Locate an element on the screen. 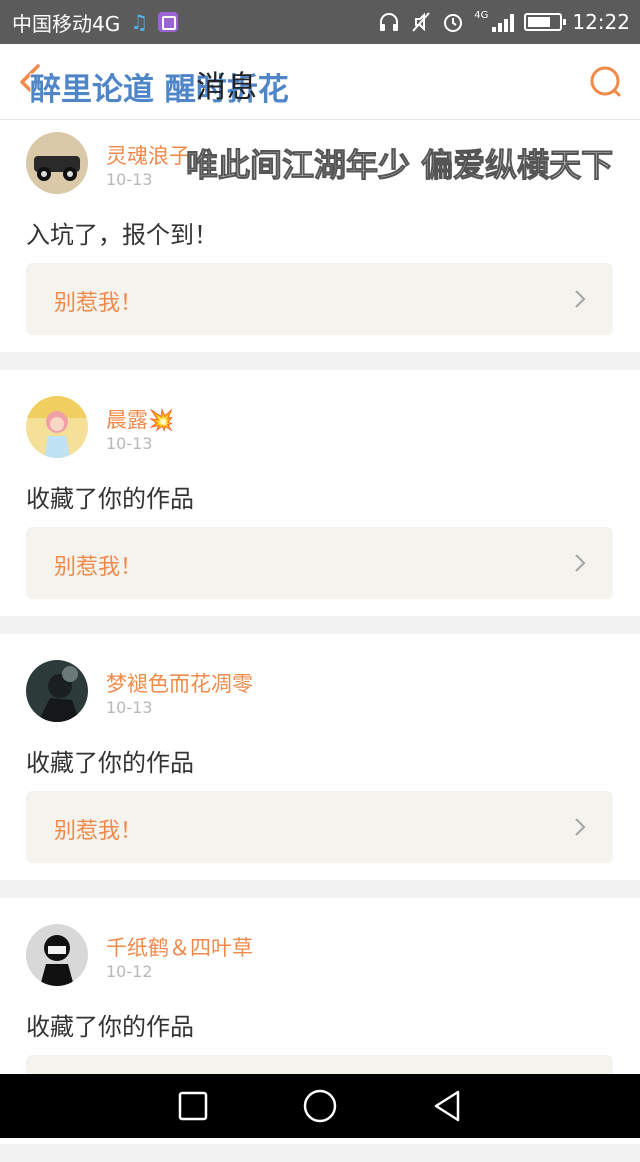 This screenshot has width=640, height=1162. page-title: 消息 is located at coordinates (227, 87).